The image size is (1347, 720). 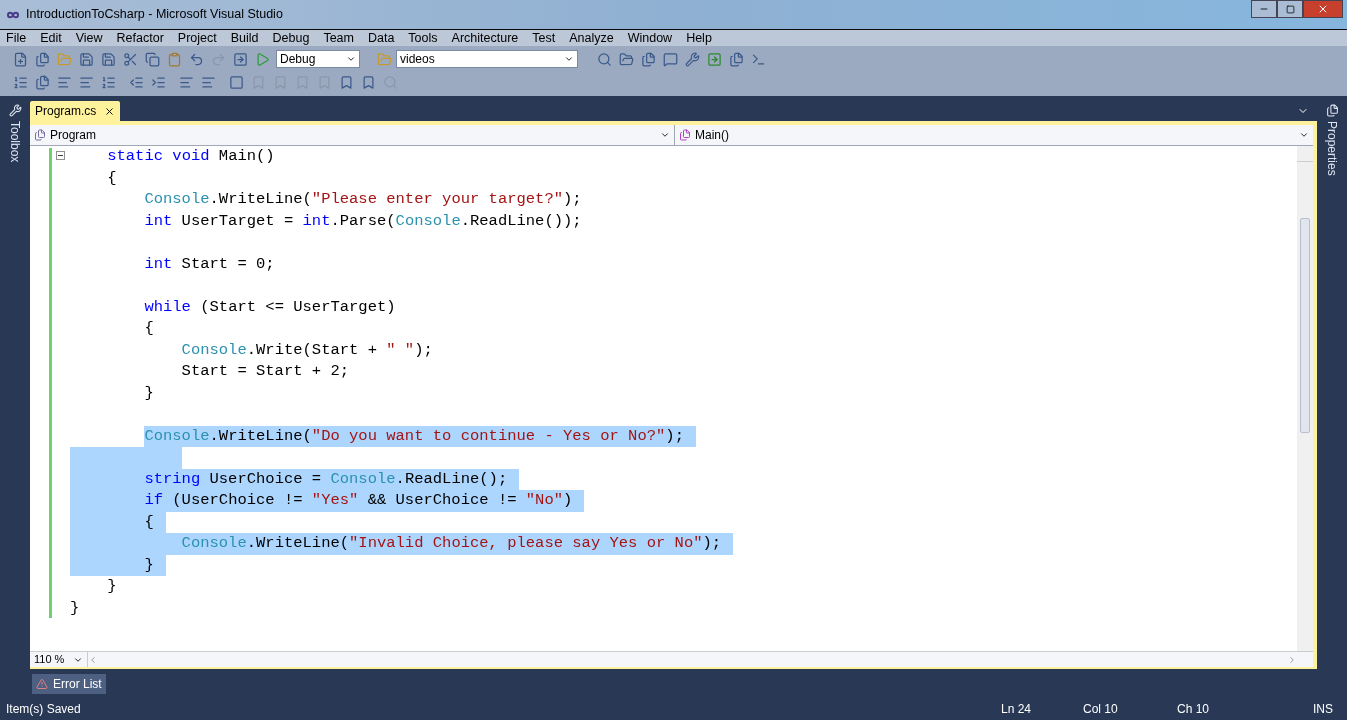 I want to click on close-button, so click(x=1323, y=9).